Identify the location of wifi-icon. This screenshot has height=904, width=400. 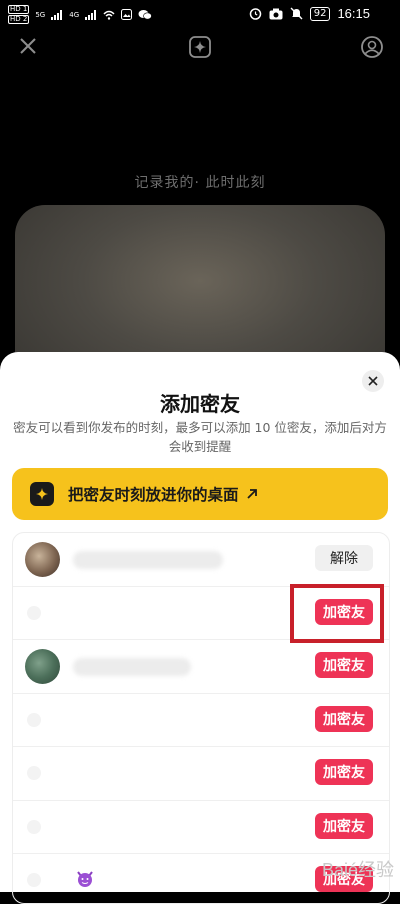
(109, 15).